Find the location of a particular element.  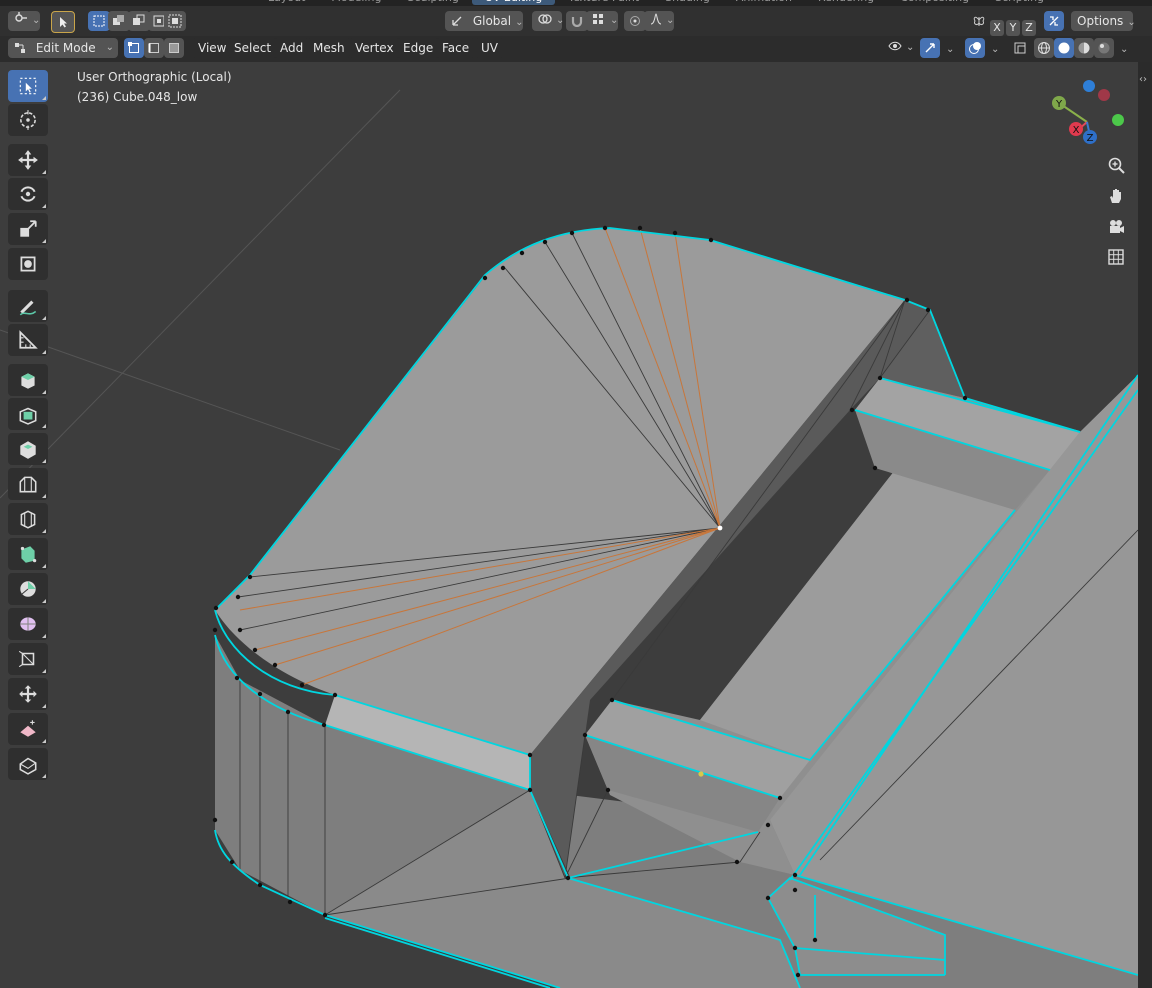

zoom-icon is located at coordinates (1116, 165).